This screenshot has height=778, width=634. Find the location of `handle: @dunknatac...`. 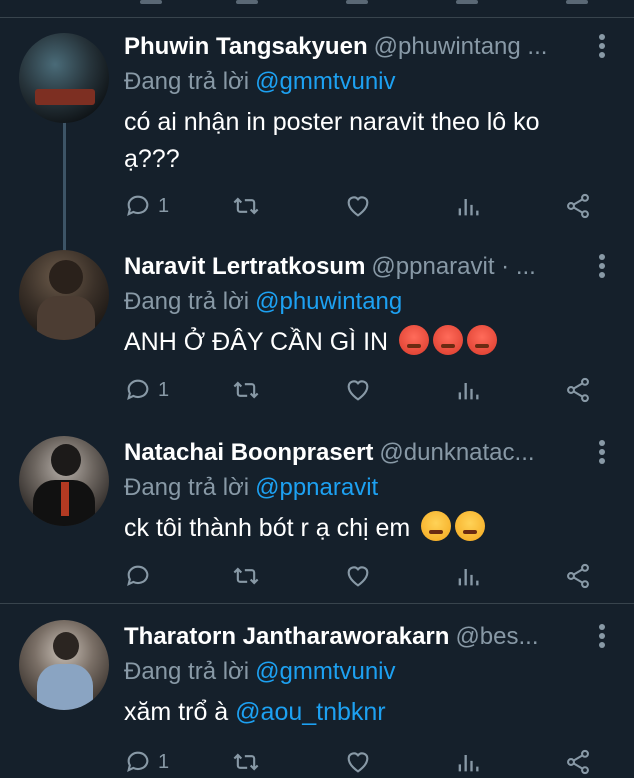

handle: @dunknatac... is located at coordinates (456, 452).